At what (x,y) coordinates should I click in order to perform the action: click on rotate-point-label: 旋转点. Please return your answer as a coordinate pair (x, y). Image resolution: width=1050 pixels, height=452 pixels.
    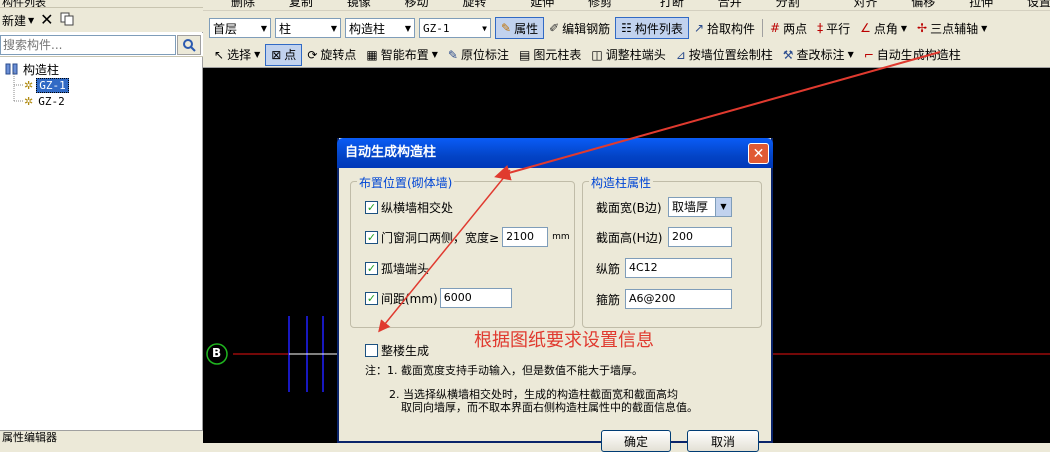
    Looking at the image, I should click on (338, 55).